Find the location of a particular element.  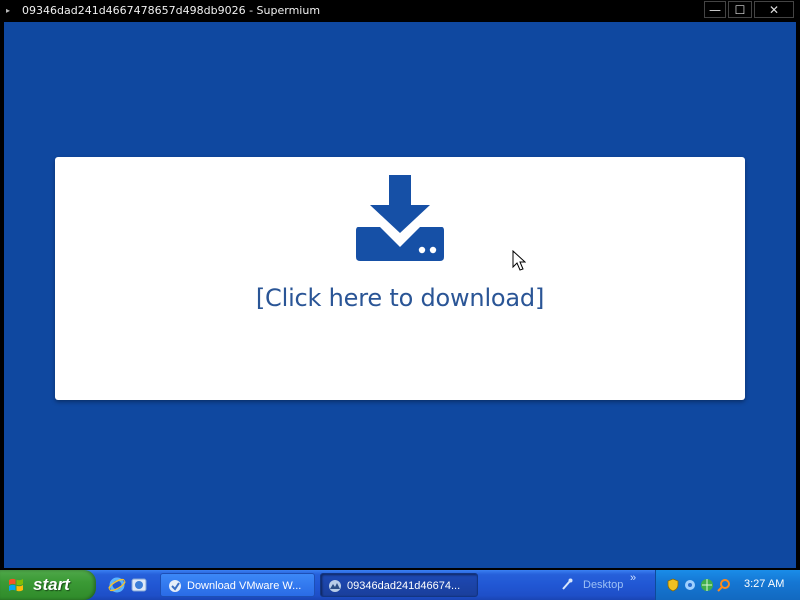

minimize-button: — is located at coordinates (715, 9).